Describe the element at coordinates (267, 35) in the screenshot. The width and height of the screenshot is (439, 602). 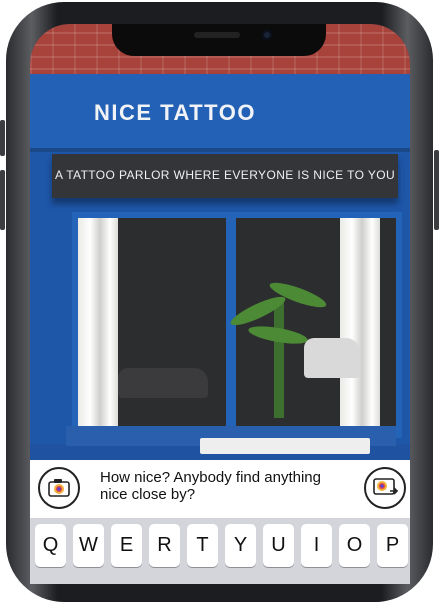
I see `front-camera` at that location.